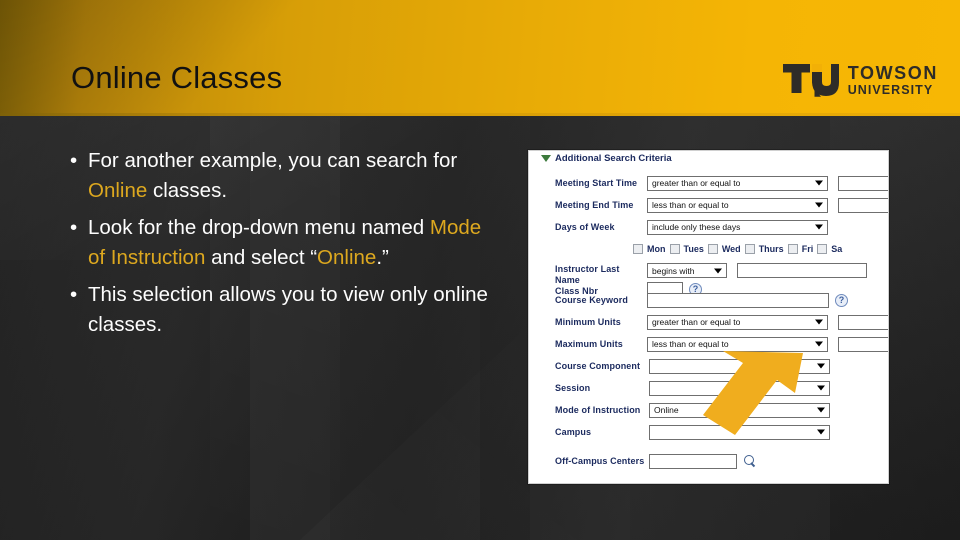  Describe the element at coordinates (666, 410) in the screenshot. I see `select-value: Online` at that location.